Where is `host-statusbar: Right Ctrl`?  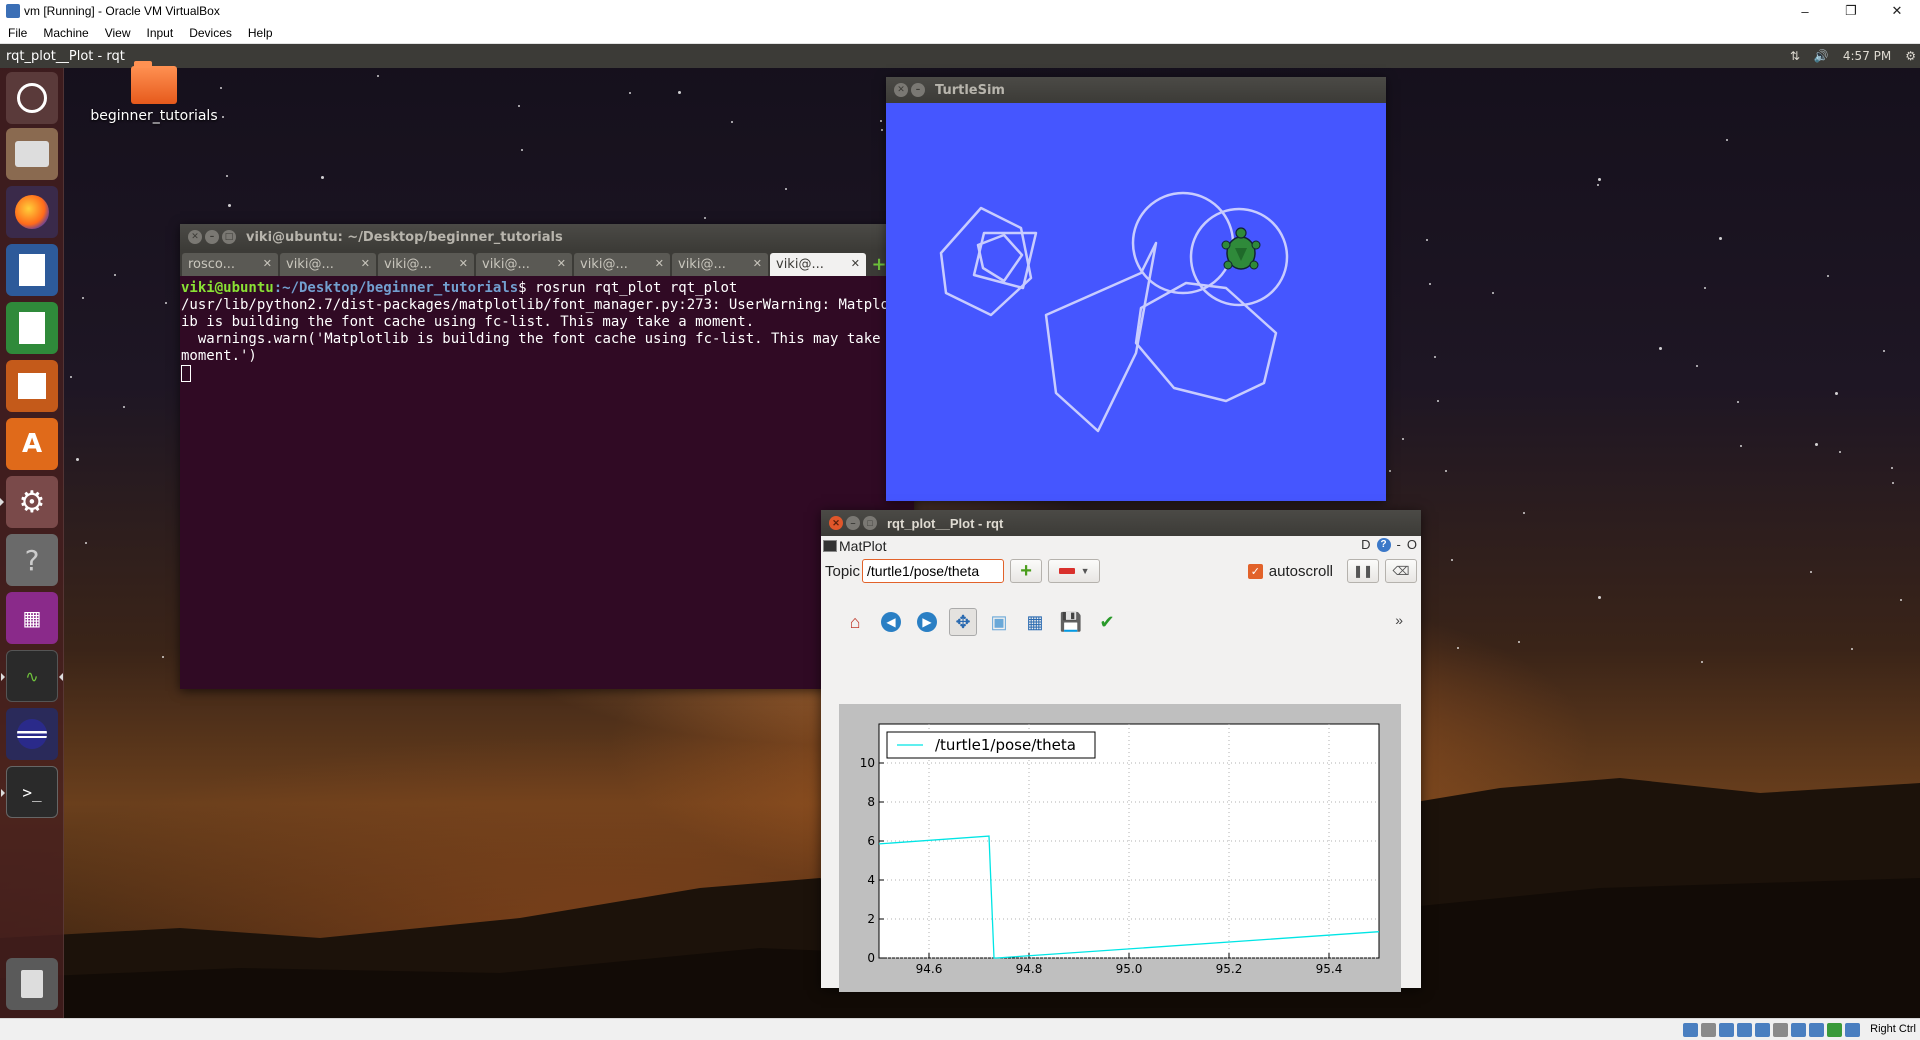 host-statusbar: Right Ctrl is located at coordinates (960, 1029).